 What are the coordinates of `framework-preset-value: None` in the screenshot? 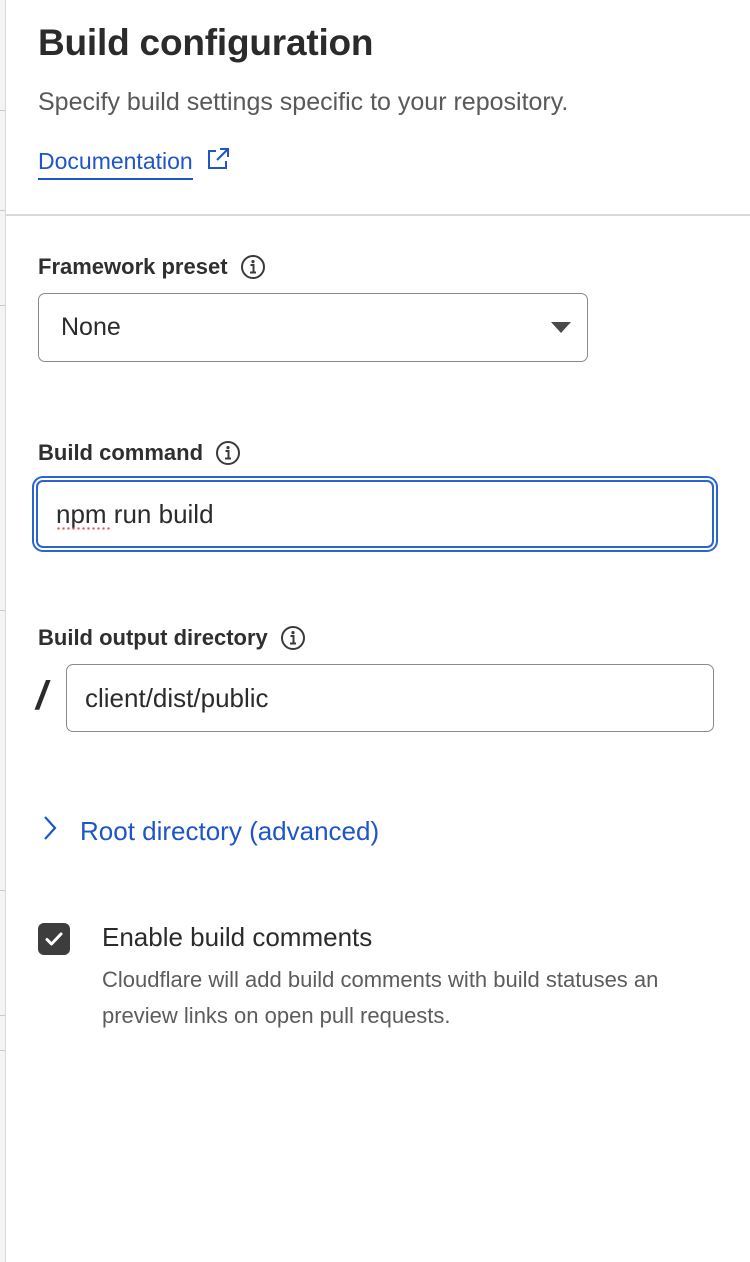 It's located at (91, 327).